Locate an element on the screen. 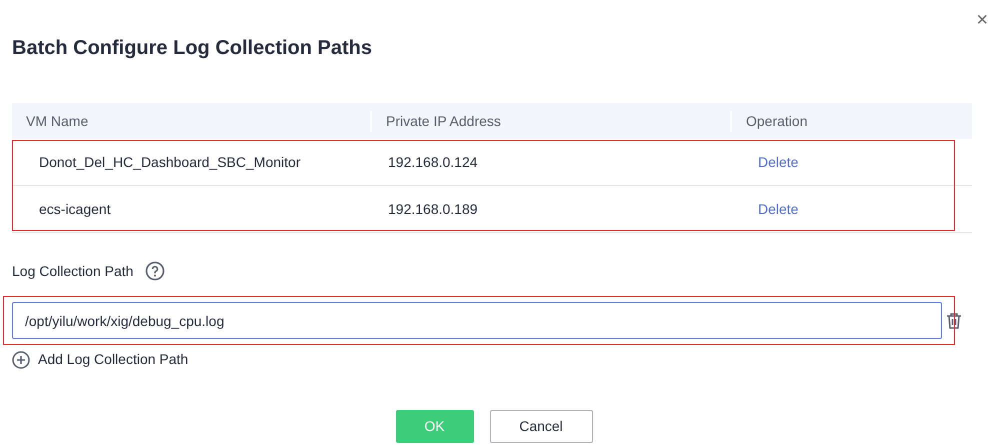  add-path-button: Add Log Collection Path is located at coordinates (100, 359).